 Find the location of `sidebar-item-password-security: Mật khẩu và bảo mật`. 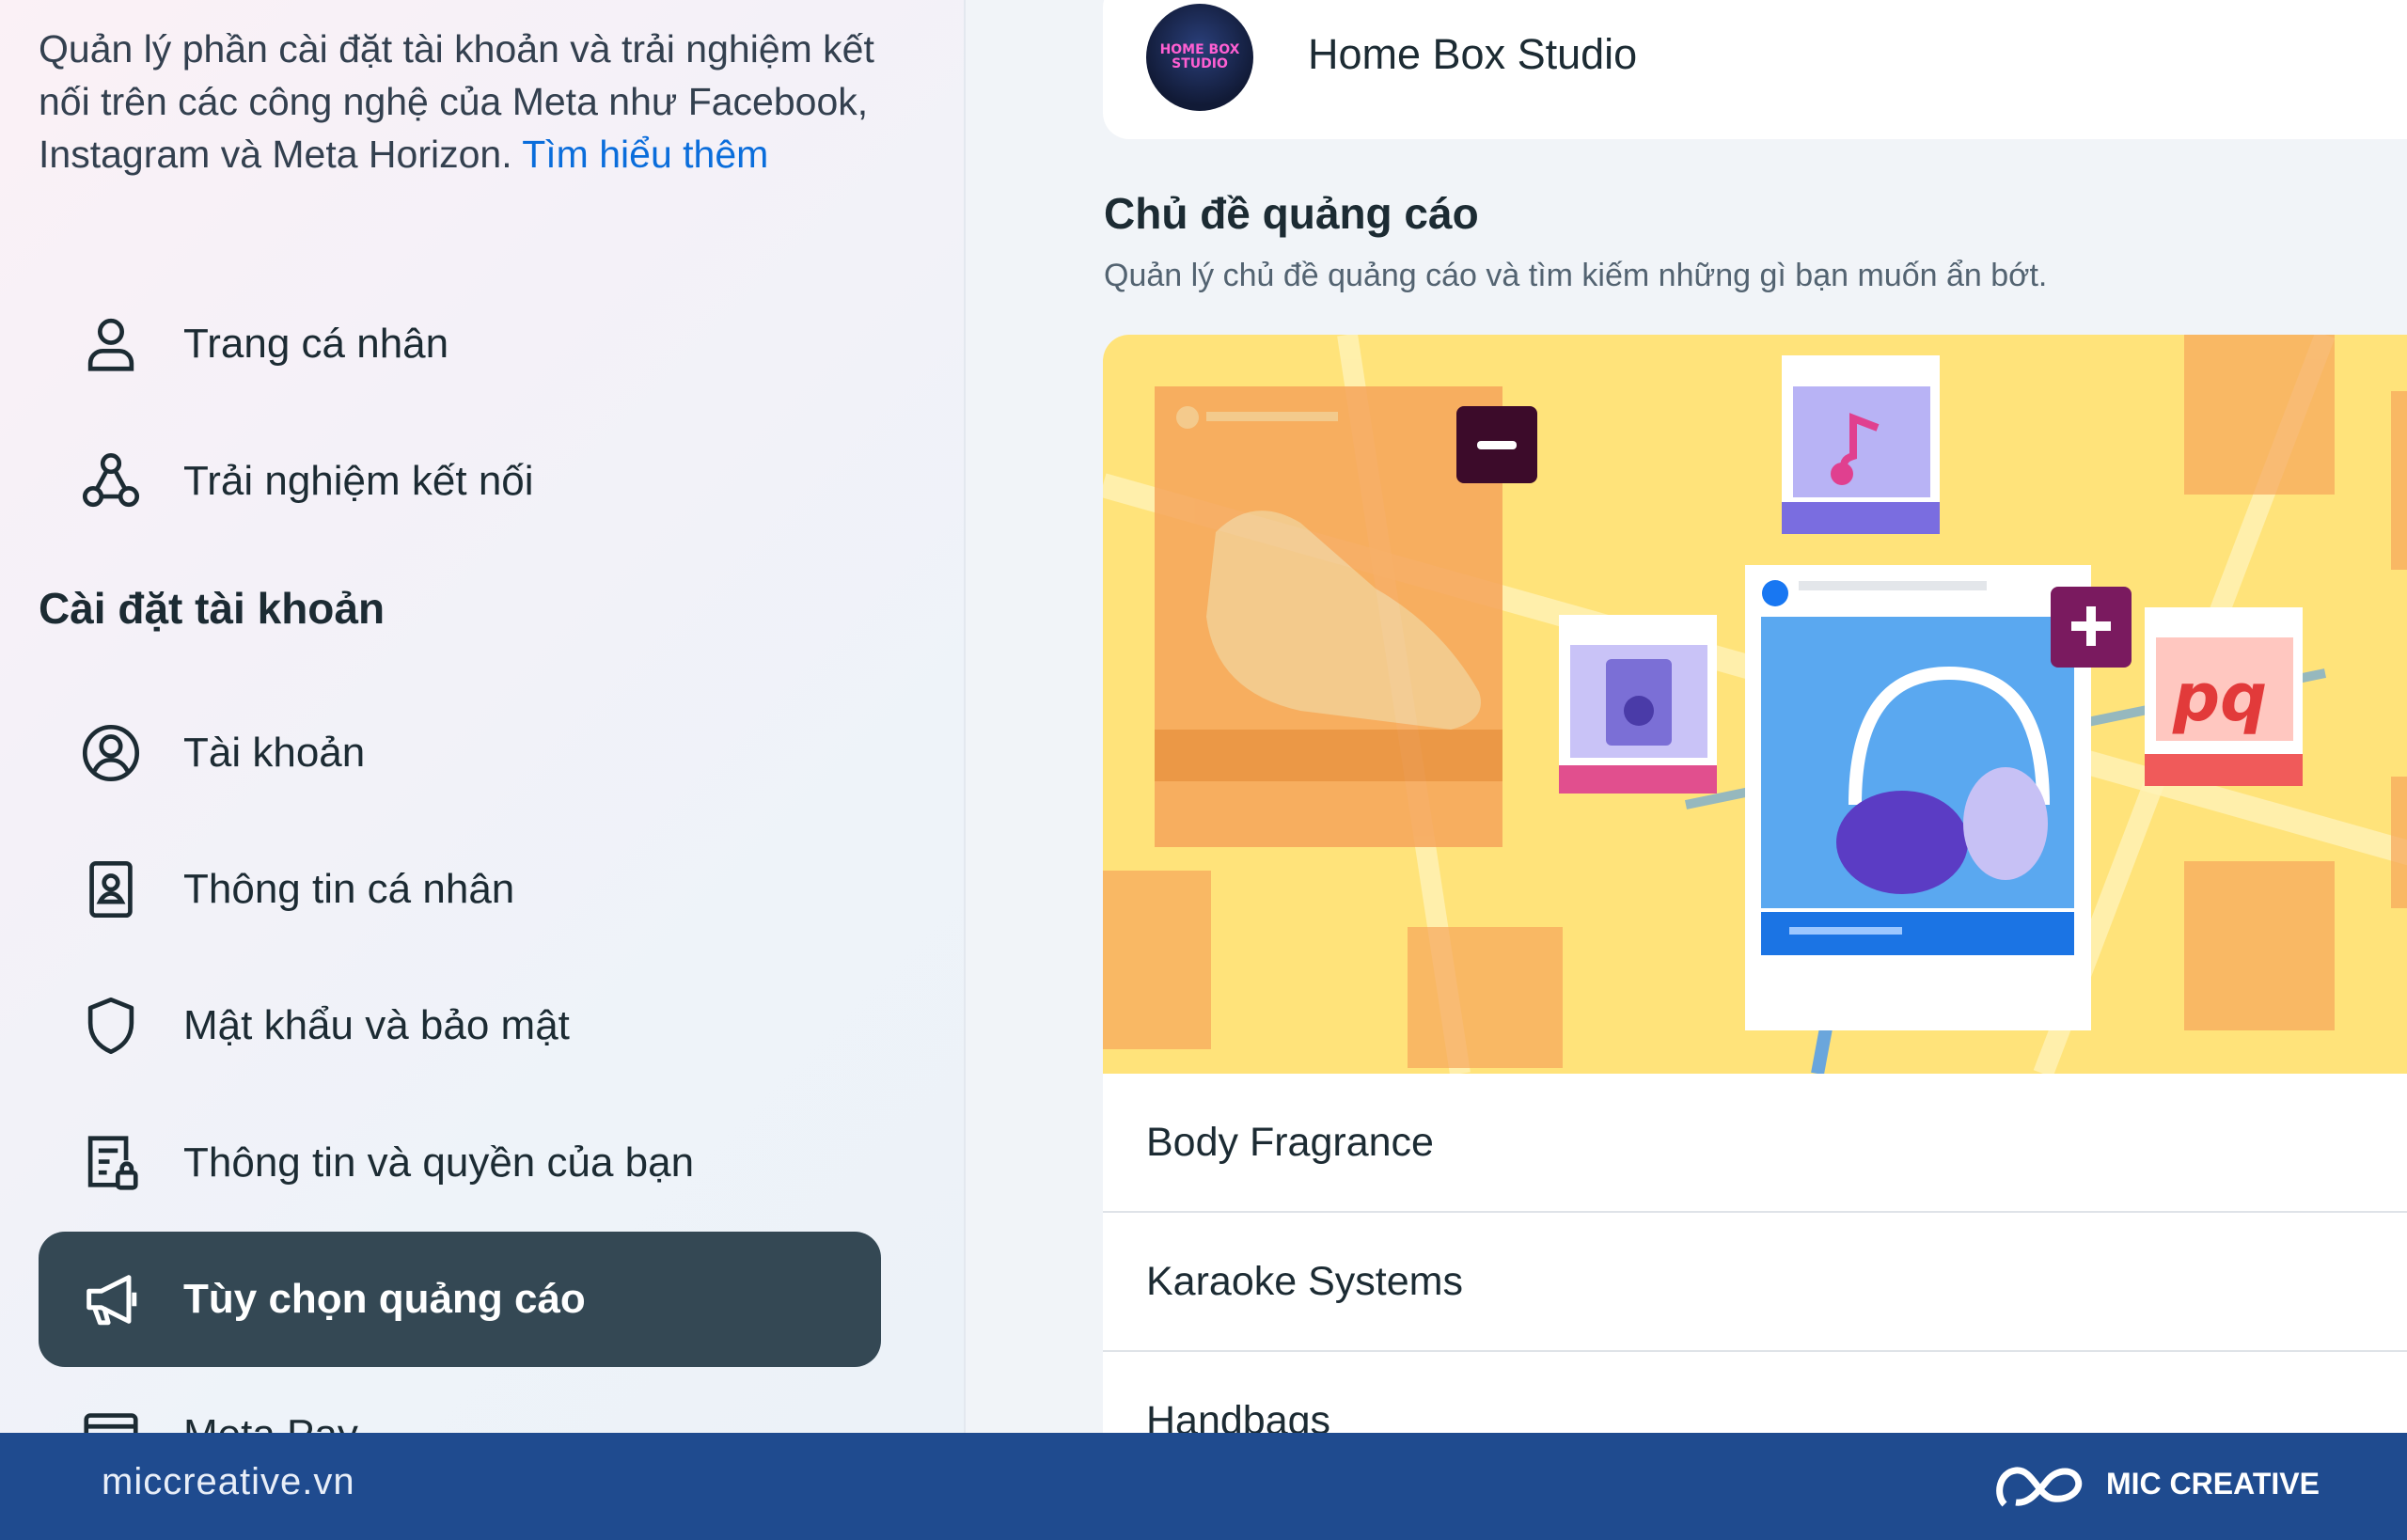

sidebar-item-password-security: Mật khẩu và bảo mật is located at coordinates (460, 1025).